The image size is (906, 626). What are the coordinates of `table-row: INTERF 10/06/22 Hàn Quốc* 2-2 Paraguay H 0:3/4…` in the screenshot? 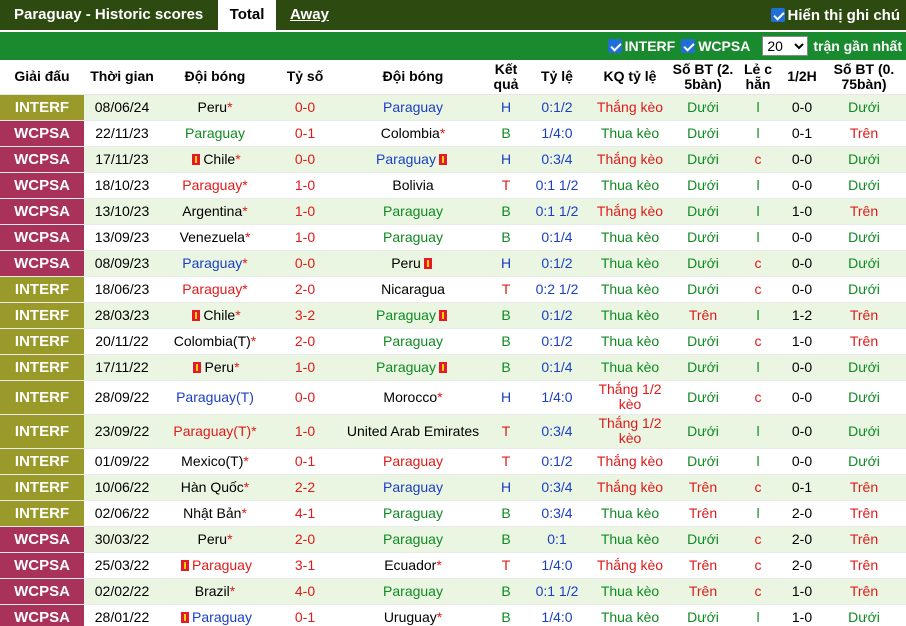 It's located at (453, 487).